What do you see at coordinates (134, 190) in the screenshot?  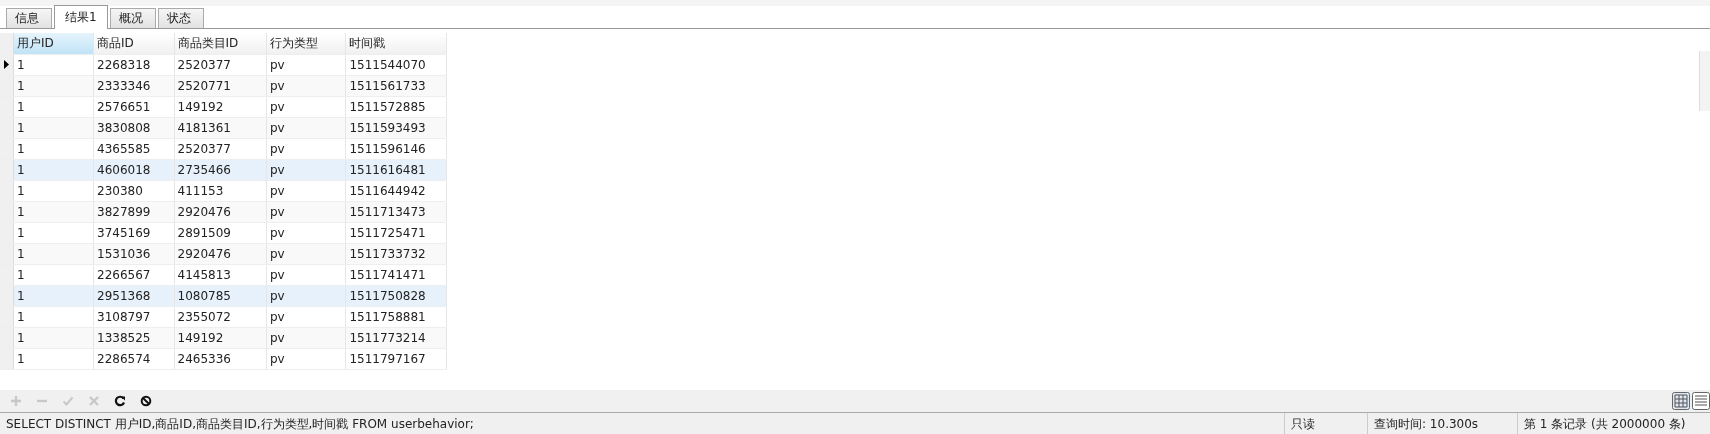 I see `table-cell: 230380` at bounding box center [134, 190].